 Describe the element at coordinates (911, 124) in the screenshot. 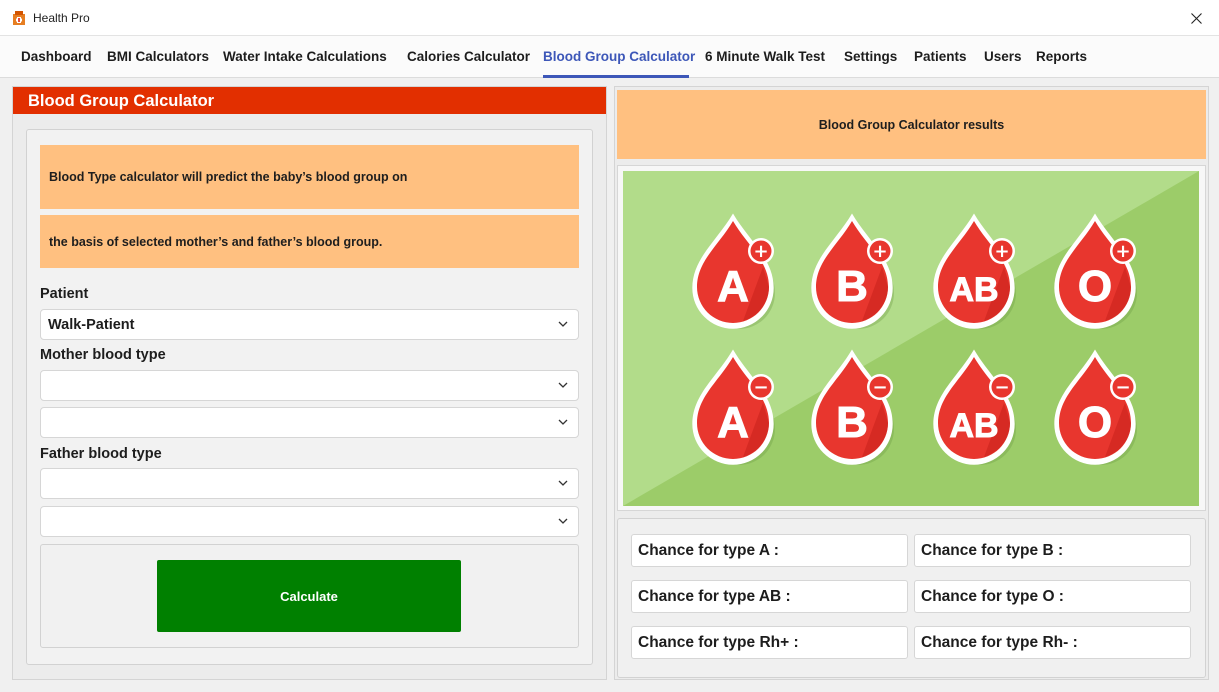

I see `results-header: Blood Group Calculator results` at that location.